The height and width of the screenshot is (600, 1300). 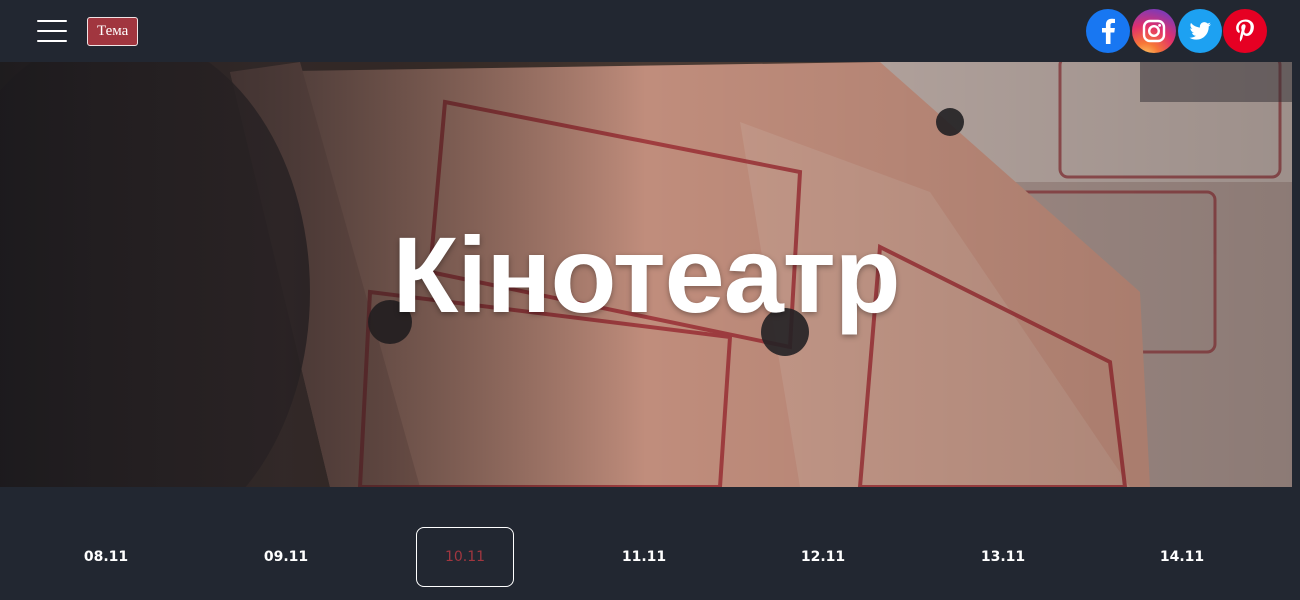 I want to click on instagram-icon, so click(x=1154, y=31).